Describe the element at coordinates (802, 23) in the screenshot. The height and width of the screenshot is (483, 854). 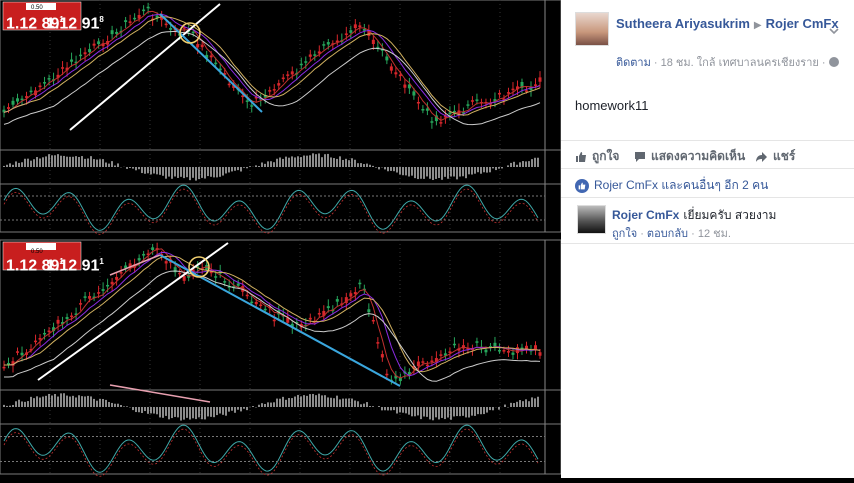
I see `target-name-link: Rojer CmFx` at that location.